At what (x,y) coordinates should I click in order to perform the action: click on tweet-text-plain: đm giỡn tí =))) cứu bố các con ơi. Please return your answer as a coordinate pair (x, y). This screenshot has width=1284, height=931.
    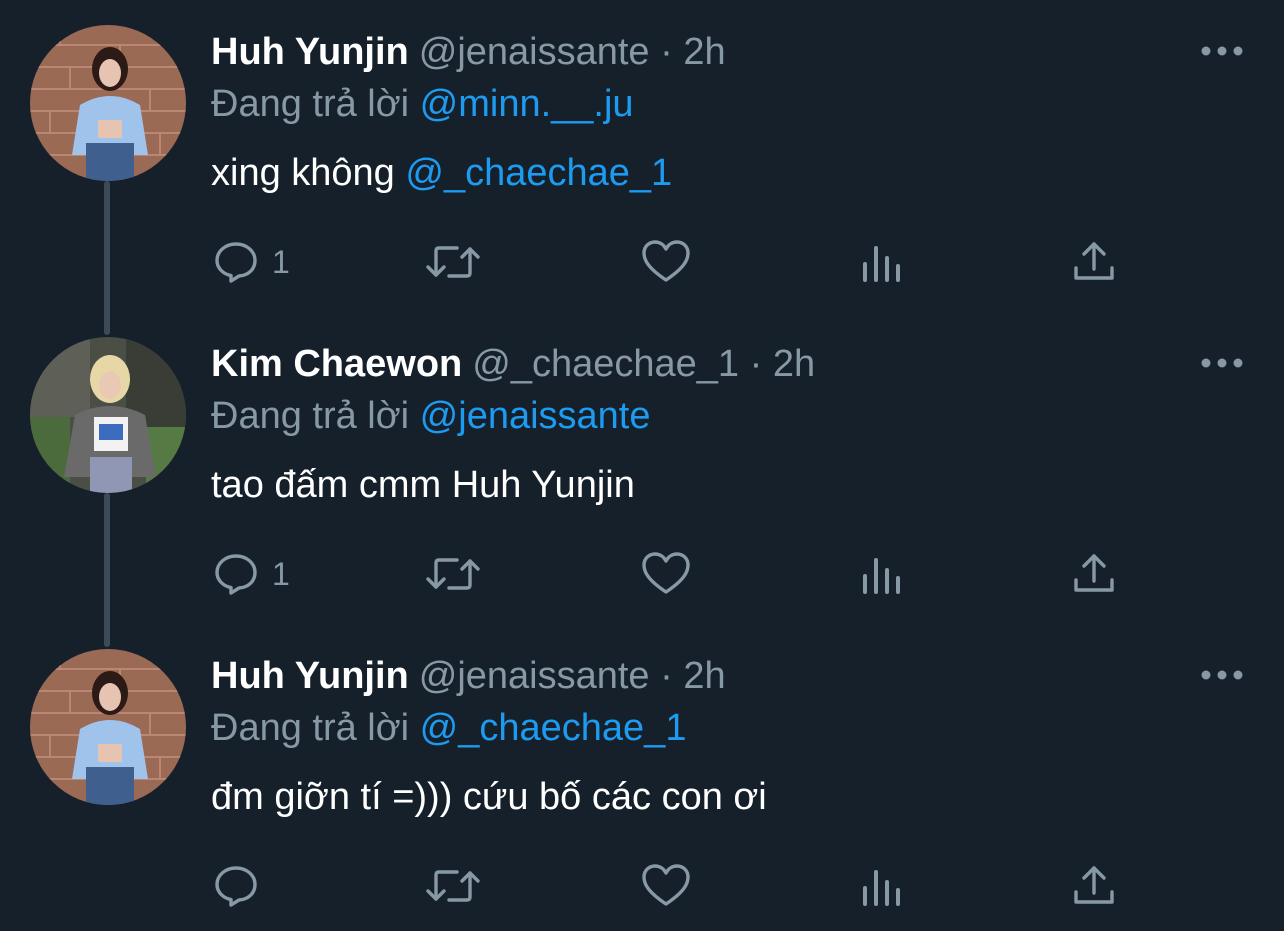
    Looking at the image, I should click on (489, 797).